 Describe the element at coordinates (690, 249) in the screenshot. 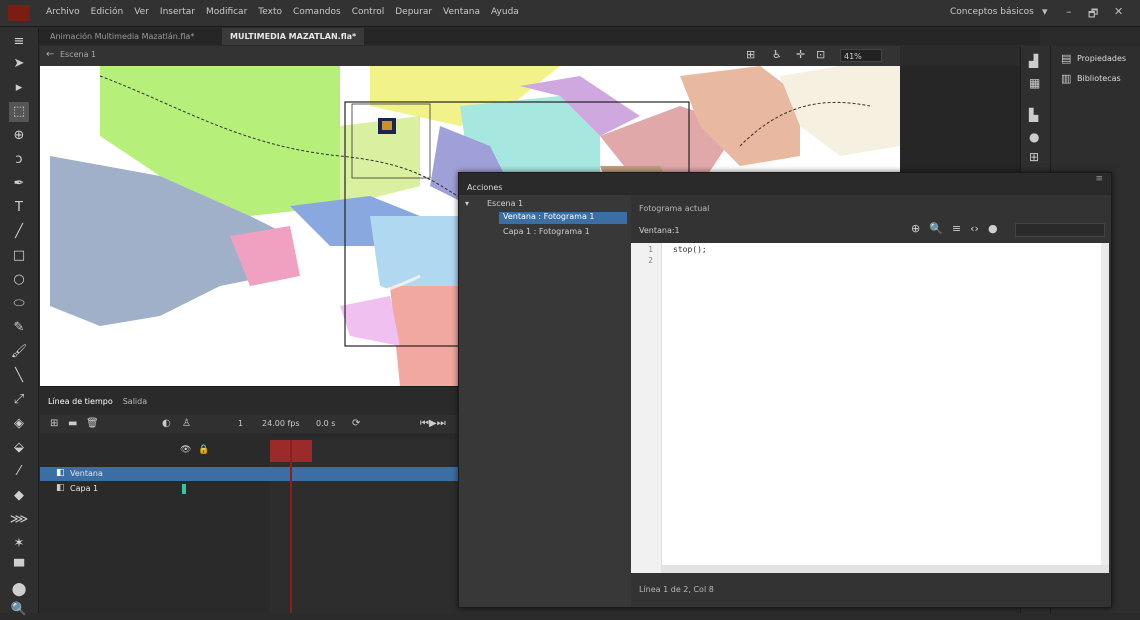

I see `code-line: stop();` at that location.